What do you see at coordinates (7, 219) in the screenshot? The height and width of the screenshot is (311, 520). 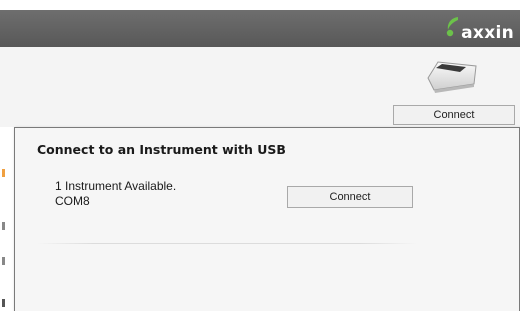 I see `background-panel-edge` at bounding box center [7, 219].